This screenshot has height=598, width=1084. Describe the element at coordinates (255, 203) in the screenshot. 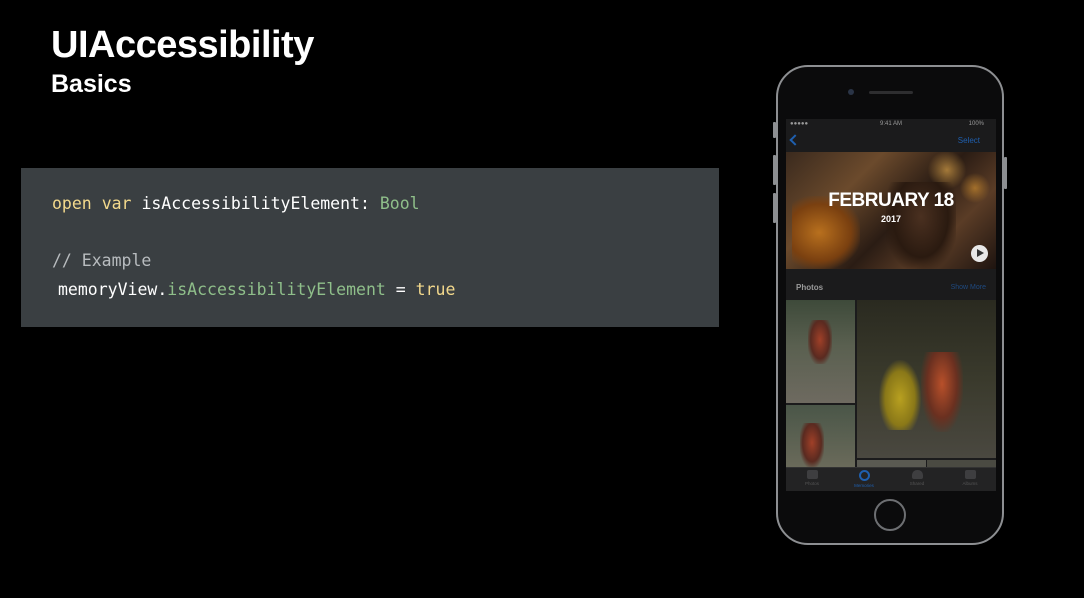

I see `property-declaration: isAccessibilityElement:` at that location.